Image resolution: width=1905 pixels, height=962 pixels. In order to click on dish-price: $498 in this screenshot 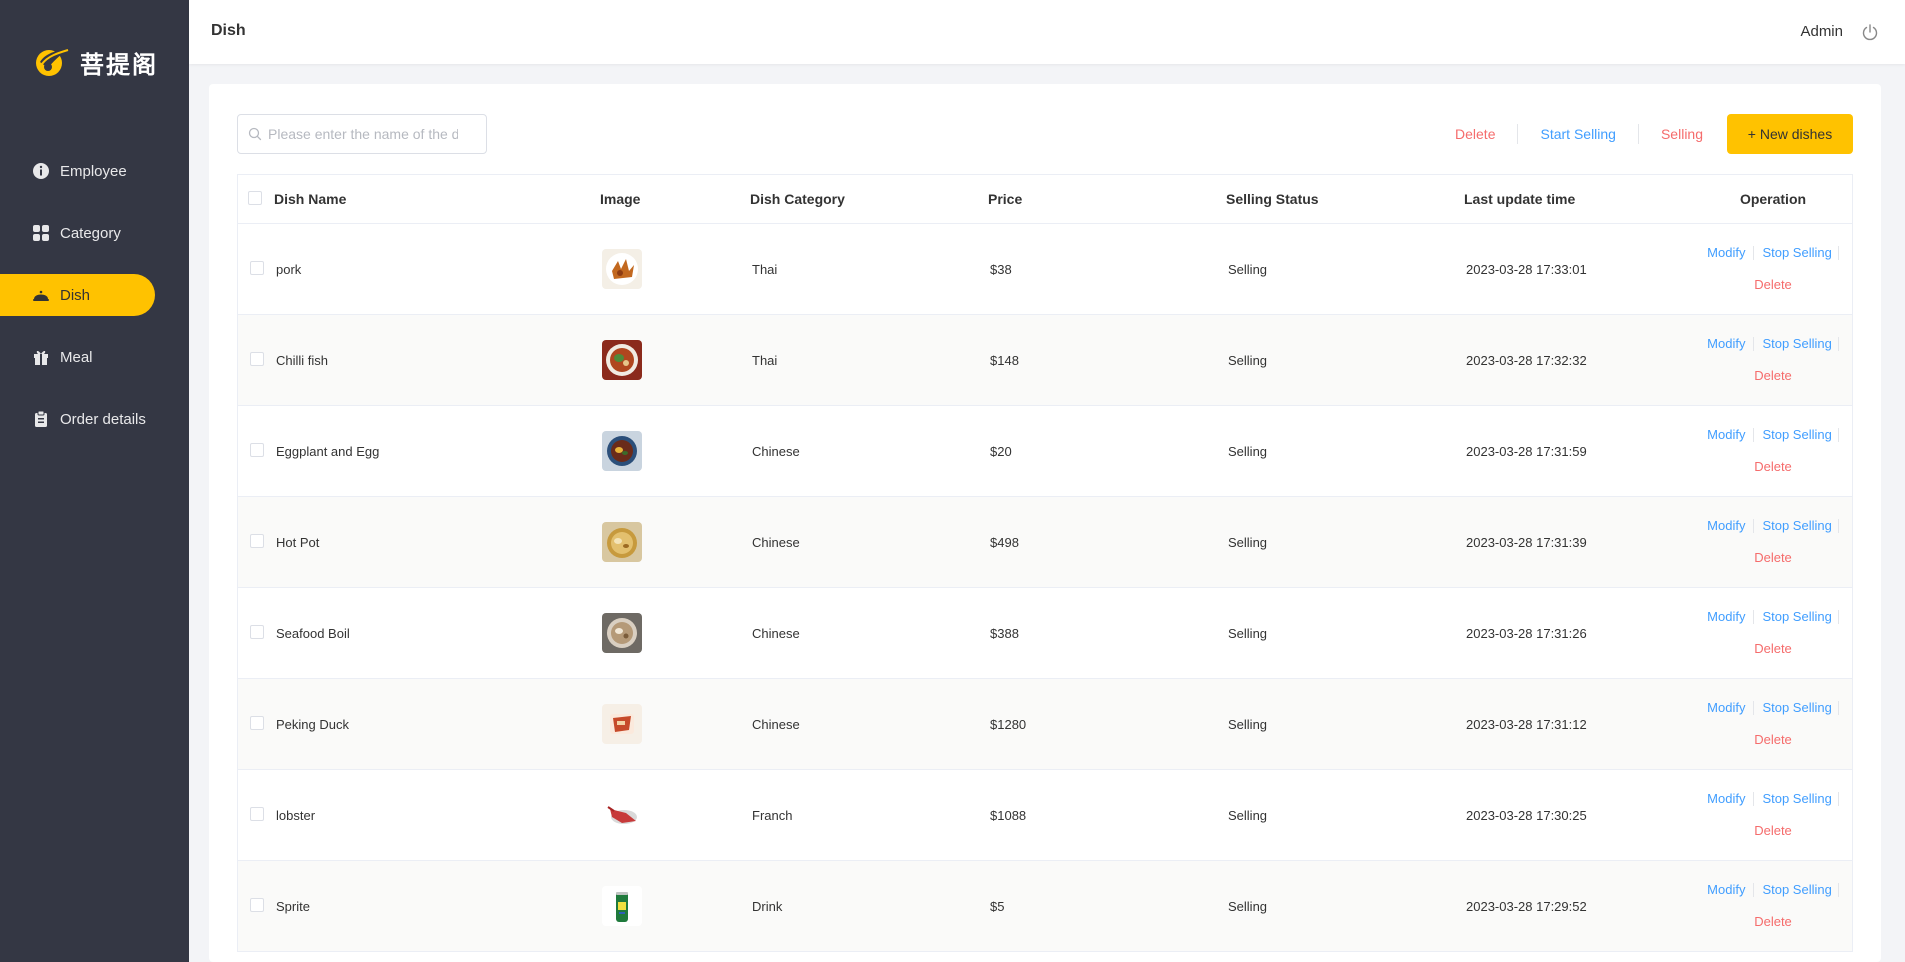, I will do `click(1004, 542)`.